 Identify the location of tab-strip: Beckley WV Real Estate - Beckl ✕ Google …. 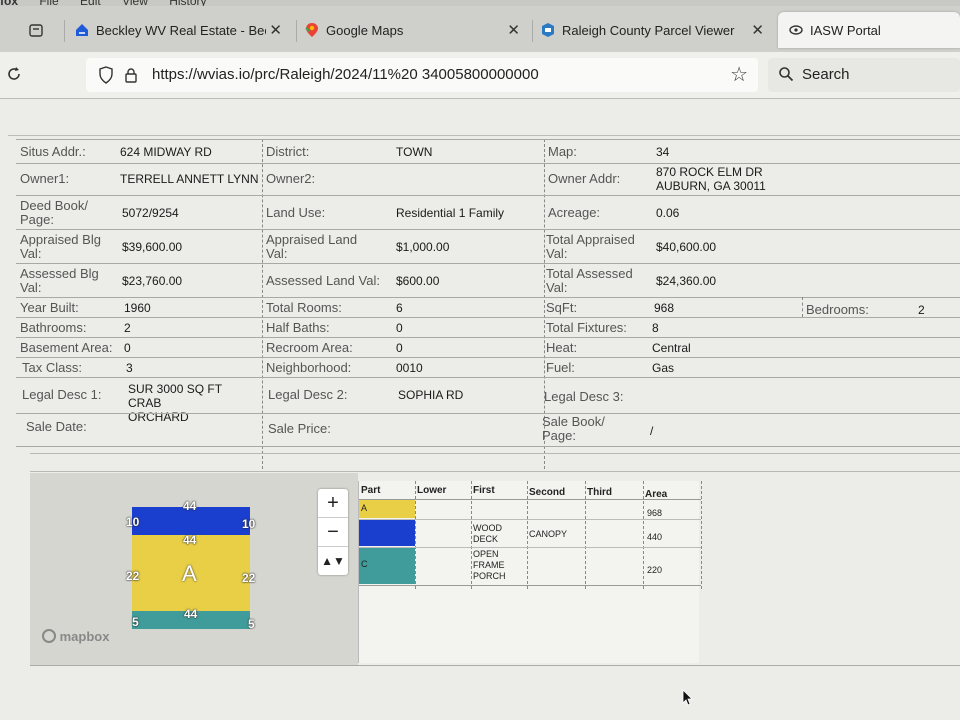
(480, 29).